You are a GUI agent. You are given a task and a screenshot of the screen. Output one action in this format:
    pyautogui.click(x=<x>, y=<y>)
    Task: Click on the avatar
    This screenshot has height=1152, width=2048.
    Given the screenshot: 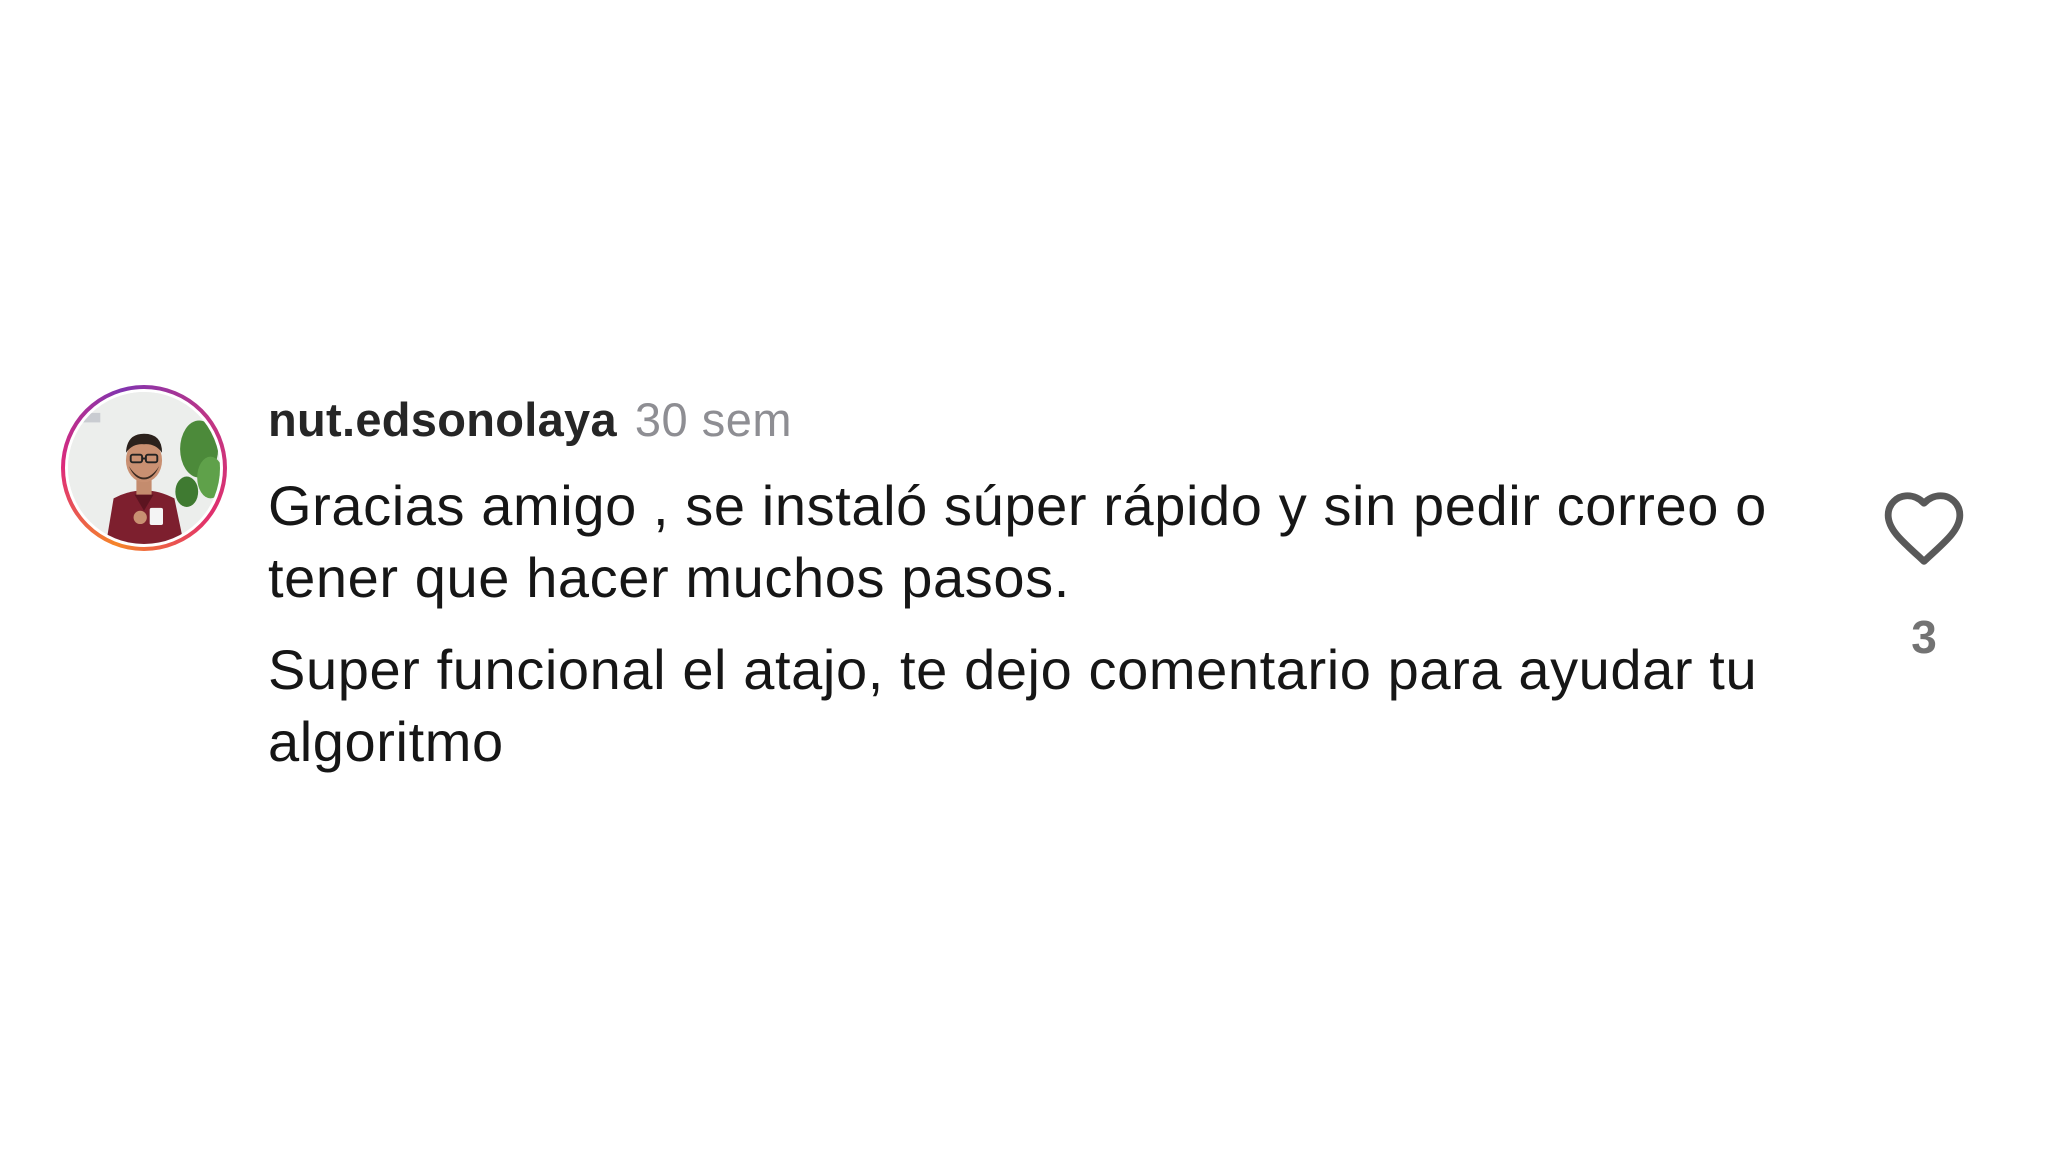 What is the action you would take?
    pyautogui.click(x=144, y=468)
    